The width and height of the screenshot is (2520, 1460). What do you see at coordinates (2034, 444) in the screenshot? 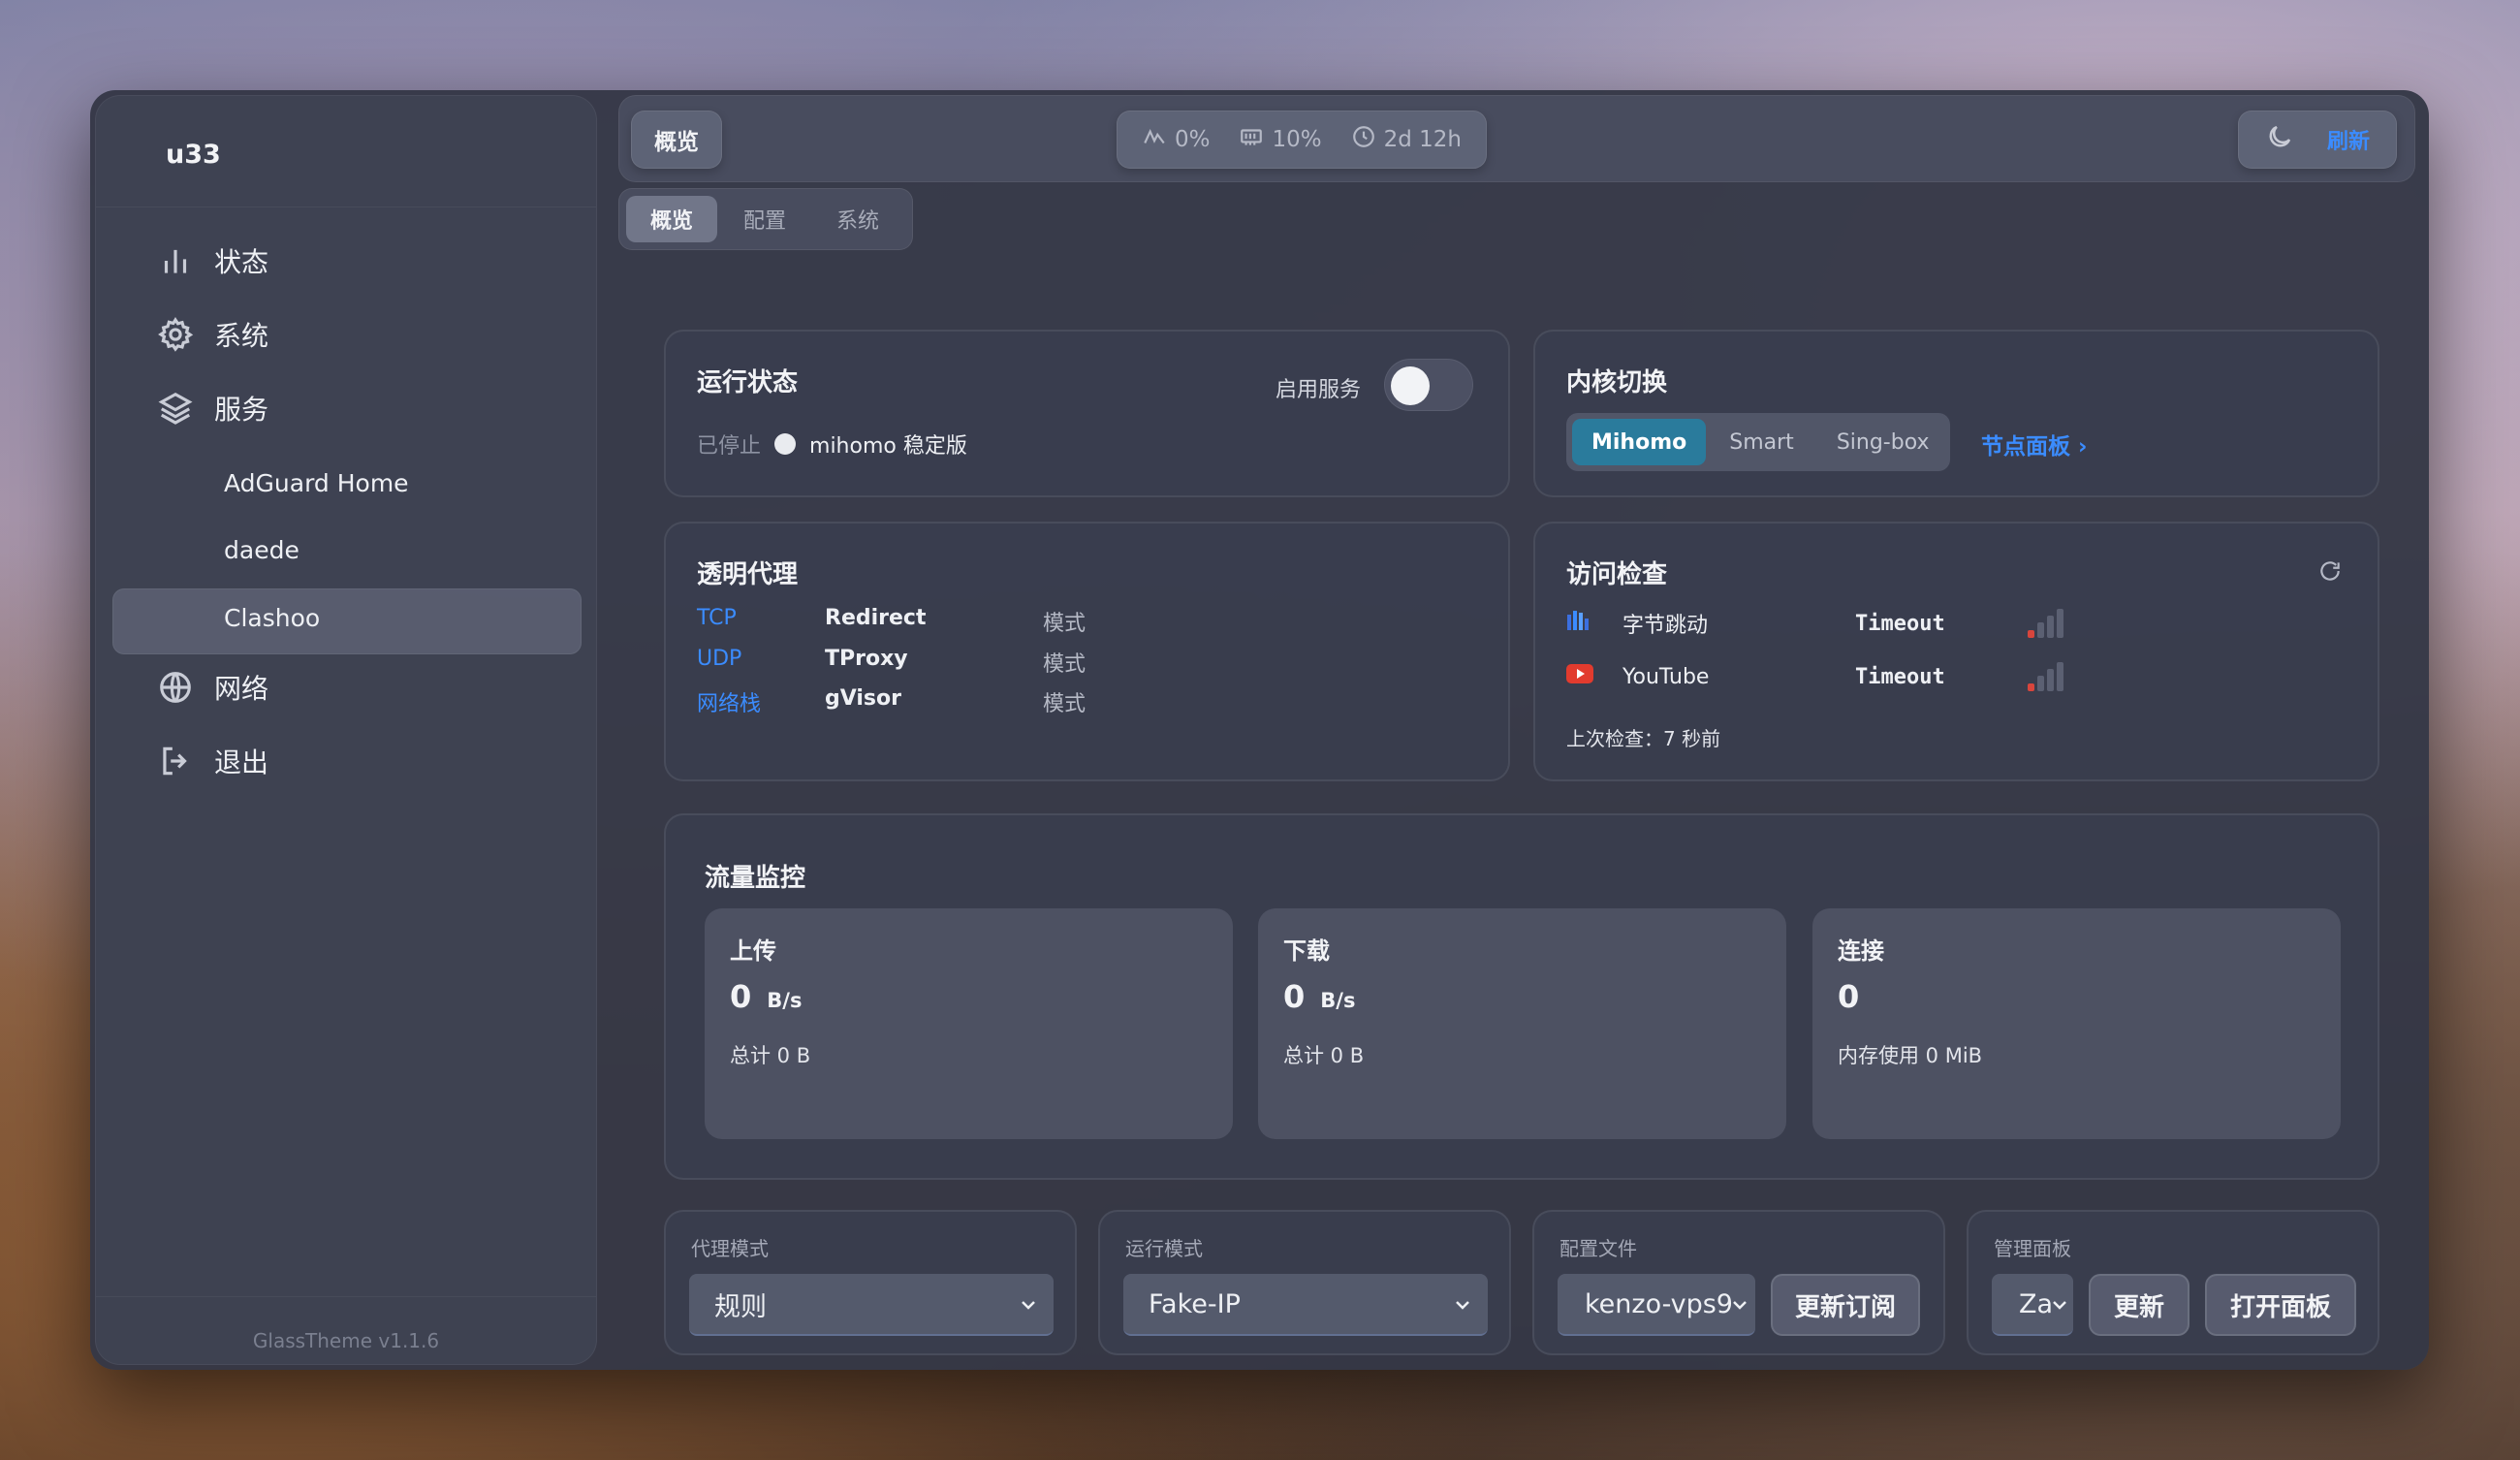
I see `node-panel-link: 节点面板 ›` at bounding box center [2034, 444].